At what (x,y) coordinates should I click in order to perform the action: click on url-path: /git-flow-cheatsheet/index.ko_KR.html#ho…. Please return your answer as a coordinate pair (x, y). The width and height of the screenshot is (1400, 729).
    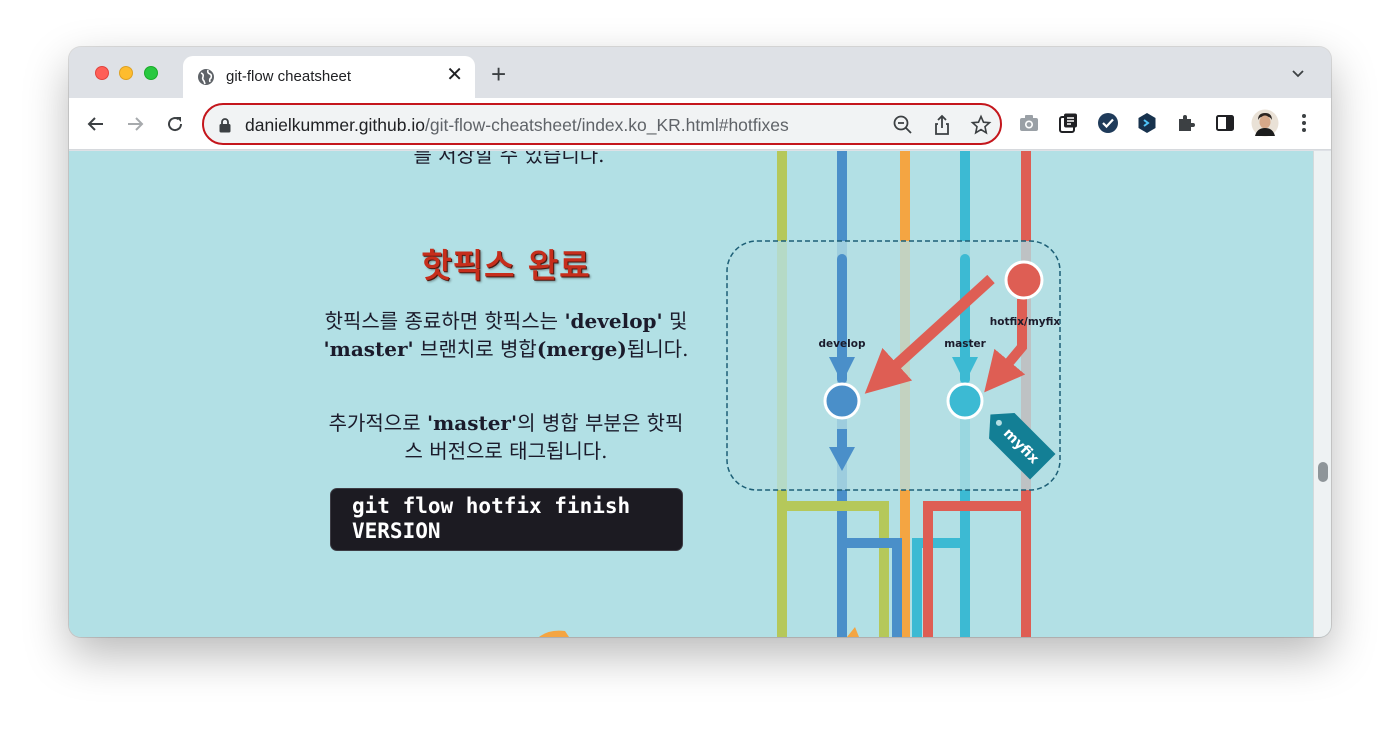
    Looking at the image, I should click on (606, 125).